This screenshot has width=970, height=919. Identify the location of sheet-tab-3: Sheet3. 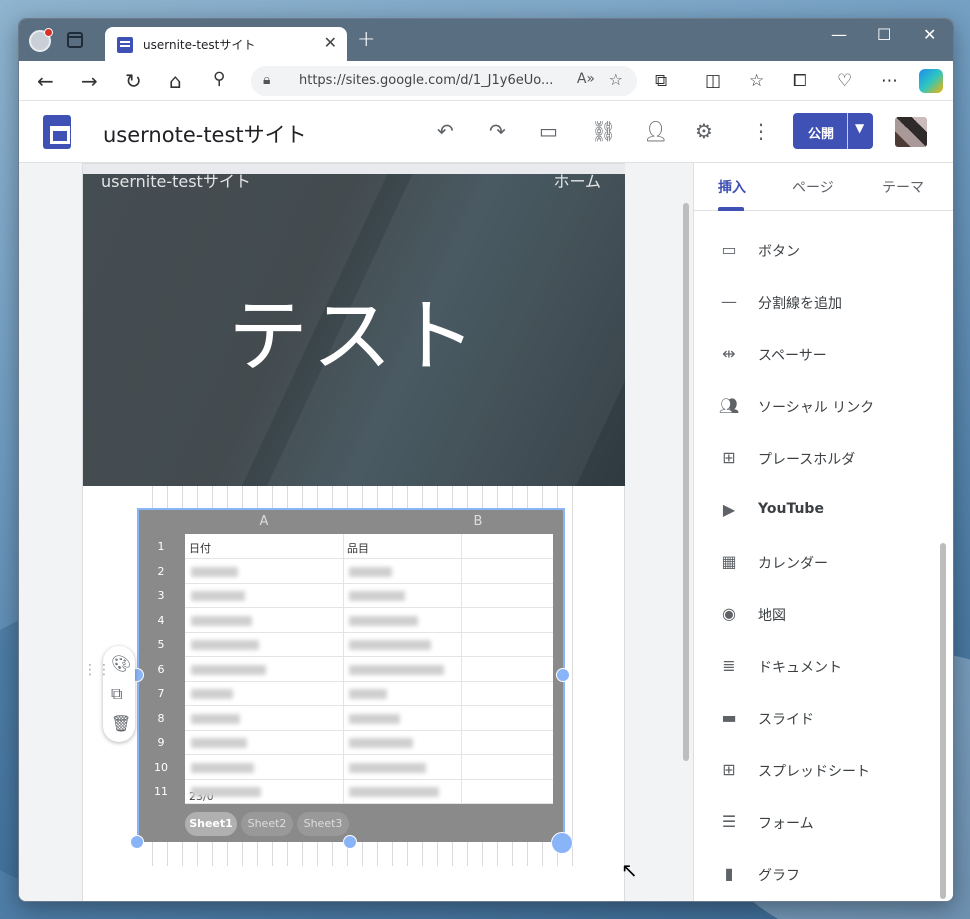
(323, 824).